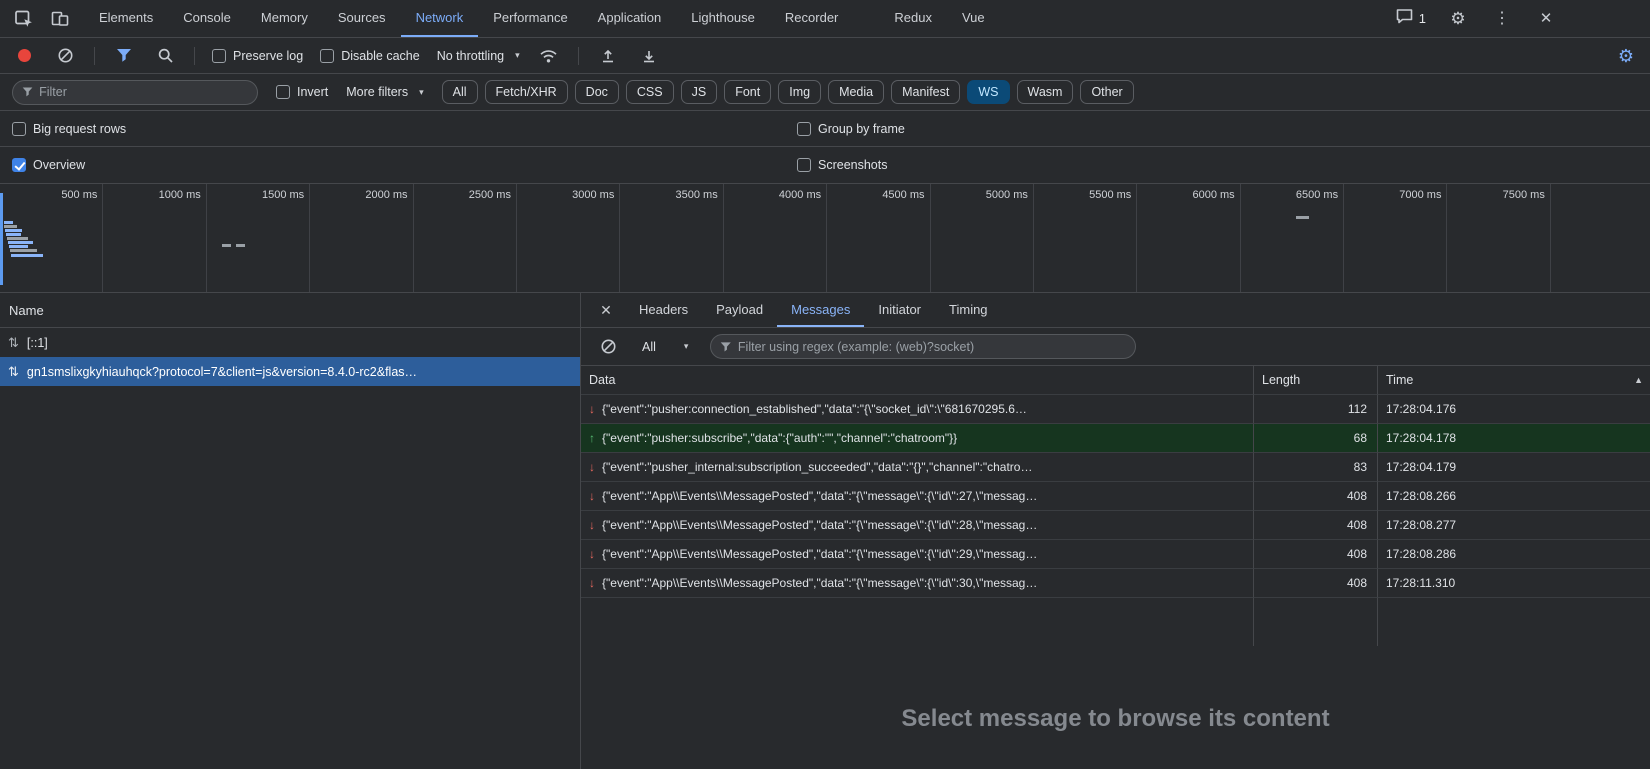  I want to click on requests-column-header: Name, so click(290, 310).